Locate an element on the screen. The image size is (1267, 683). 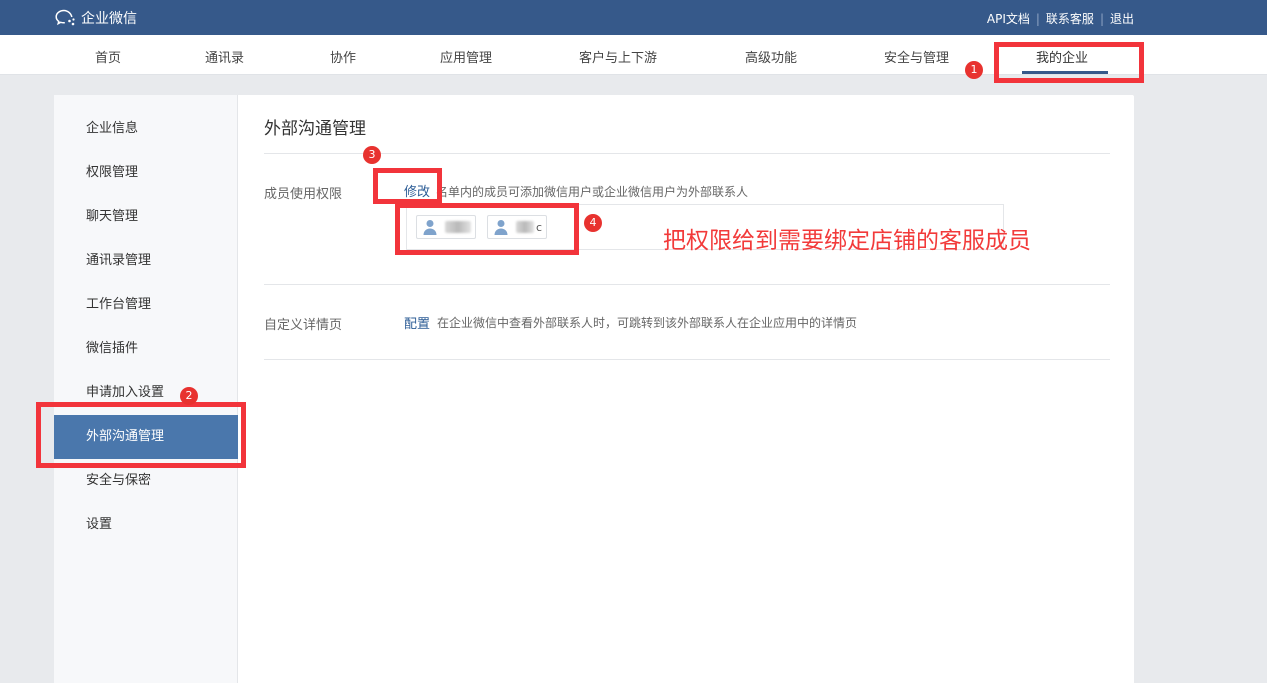
highlight-box-external-comm is located at coordinates (141, 435).